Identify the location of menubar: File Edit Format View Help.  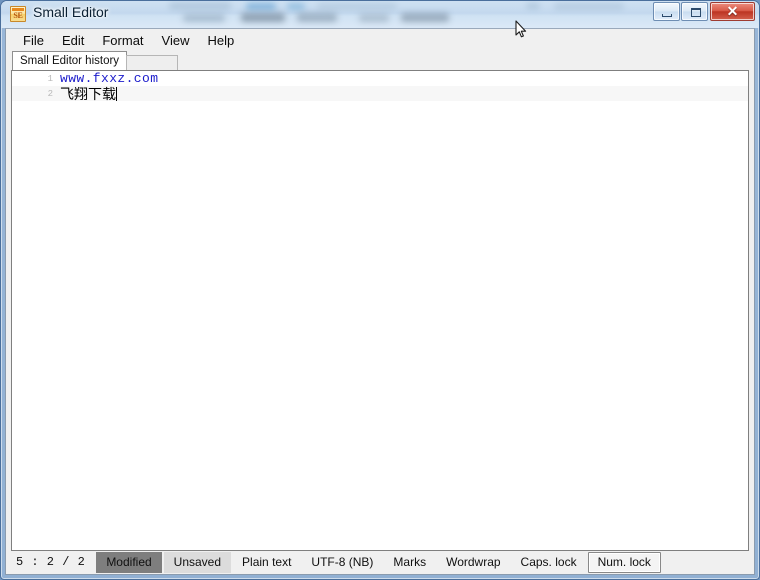
(380, 40).